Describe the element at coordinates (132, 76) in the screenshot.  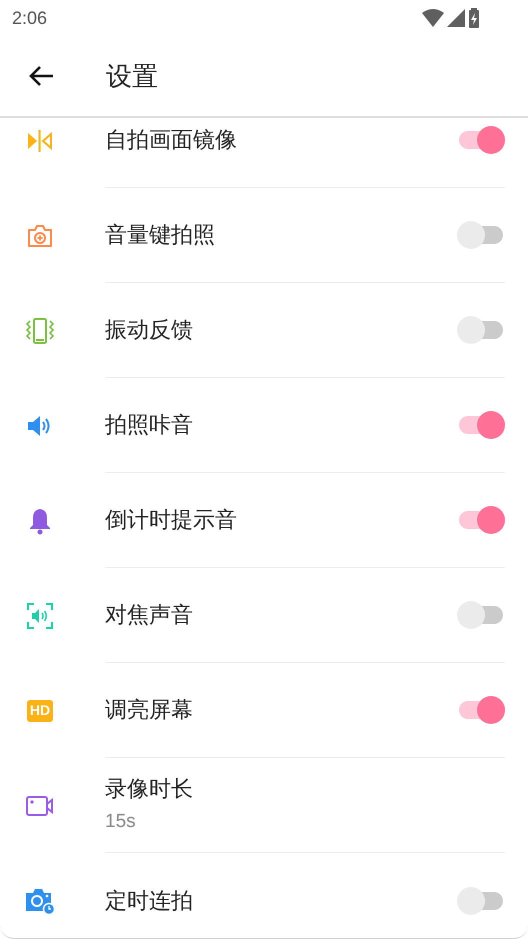
I see `page-title: 设置` at that location.